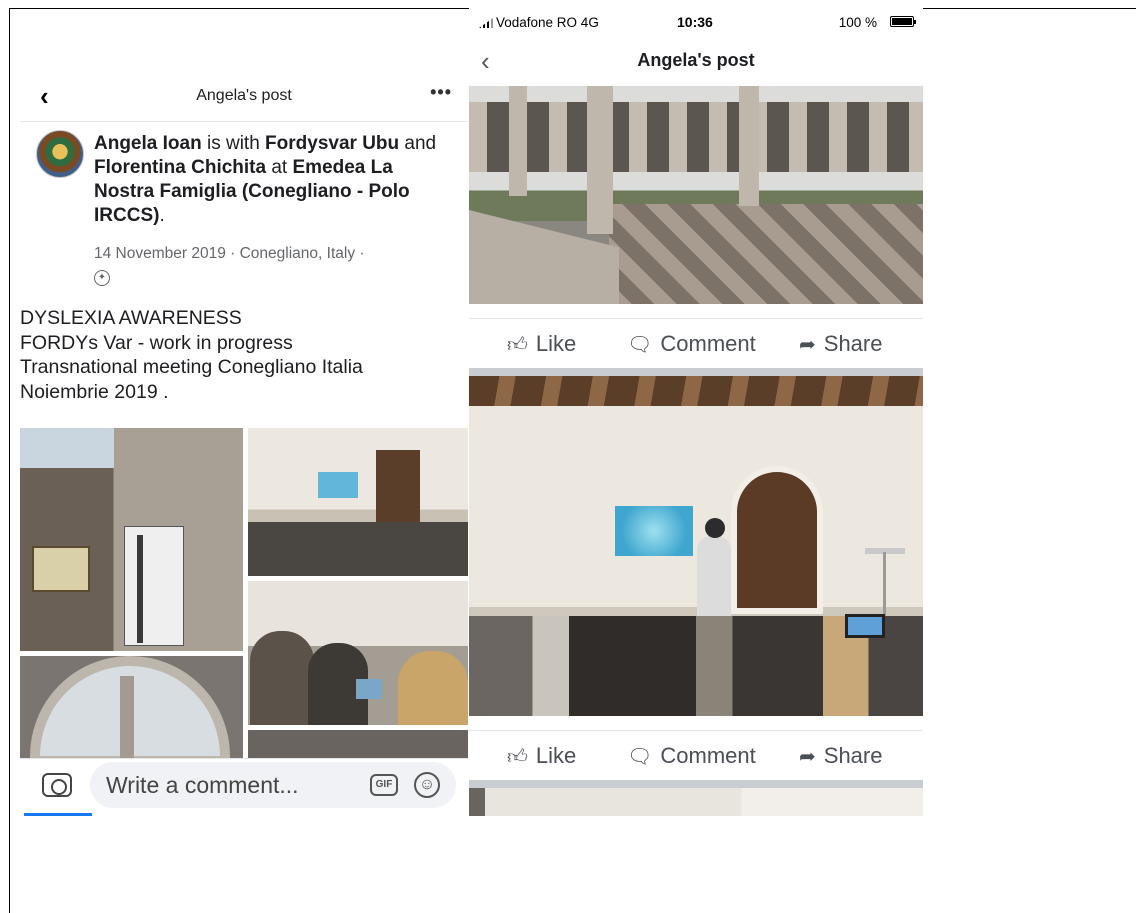  Describe the element at coordinates (9, 460) in the screenshot. I see `frame-left-border` at that location.